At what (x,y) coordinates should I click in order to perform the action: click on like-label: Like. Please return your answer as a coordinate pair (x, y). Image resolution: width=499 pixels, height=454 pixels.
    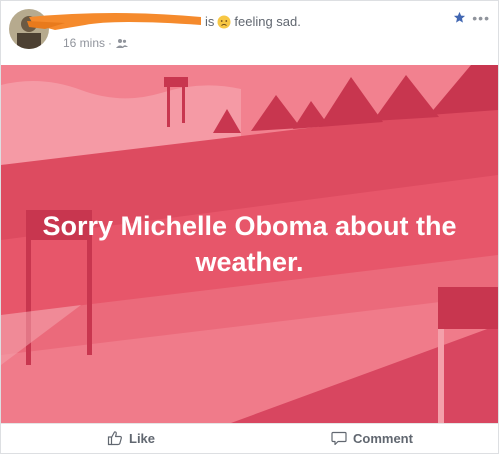
    Looking at the image, I should click on (142, 438).